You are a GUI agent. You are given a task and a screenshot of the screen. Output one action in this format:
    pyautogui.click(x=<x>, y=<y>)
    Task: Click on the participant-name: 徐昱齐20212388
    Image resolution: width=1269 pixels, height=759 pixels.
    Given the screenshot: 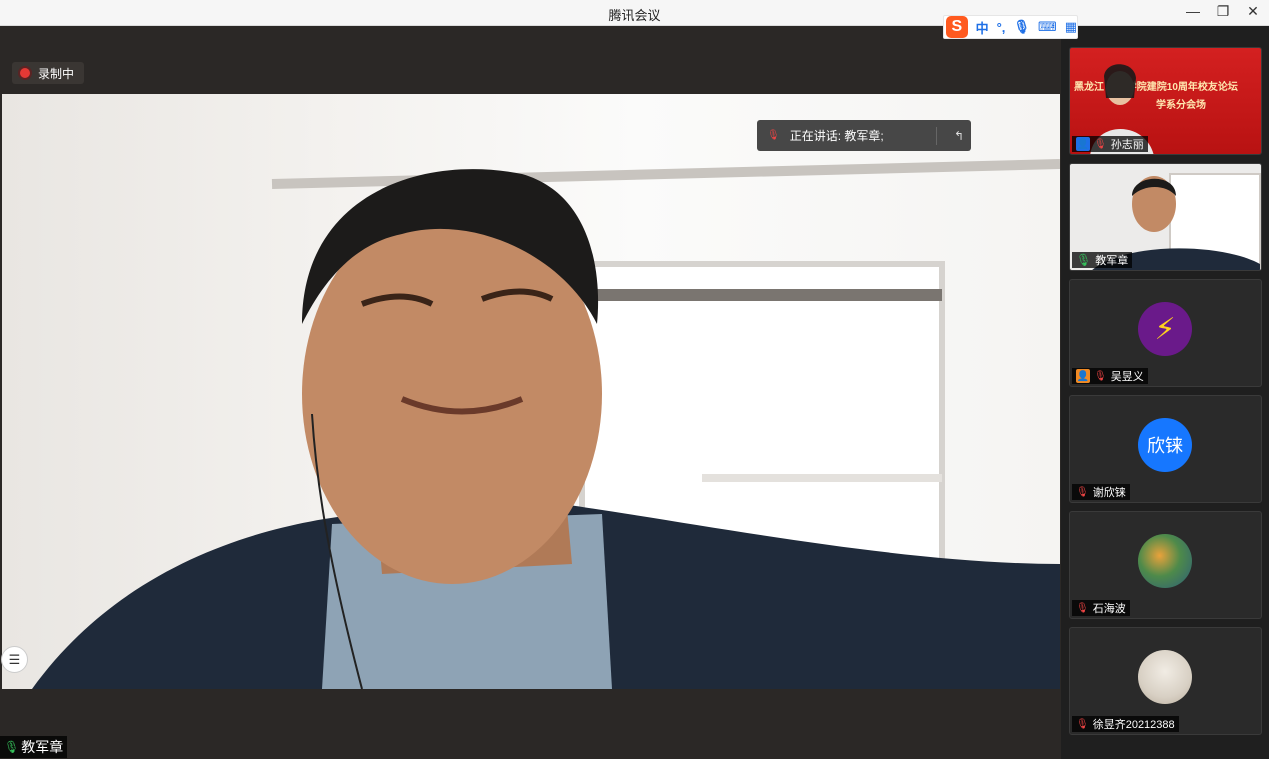 What is the action you would take?
    pyautogui.click(x=1133, y=725)
    